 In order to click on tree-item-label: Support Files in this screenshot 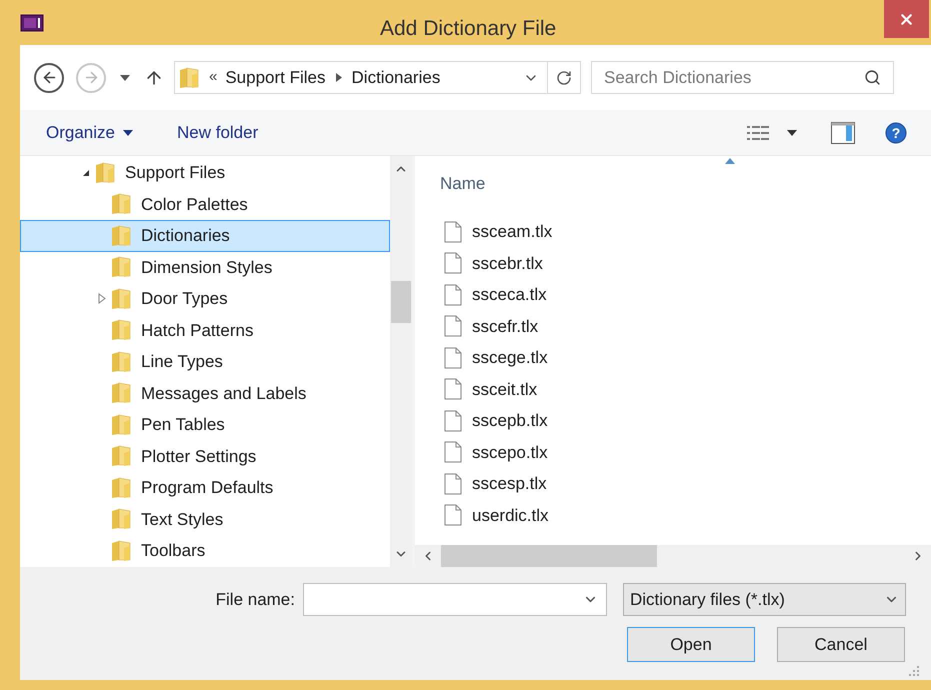, I will do `click(175, 173)`.